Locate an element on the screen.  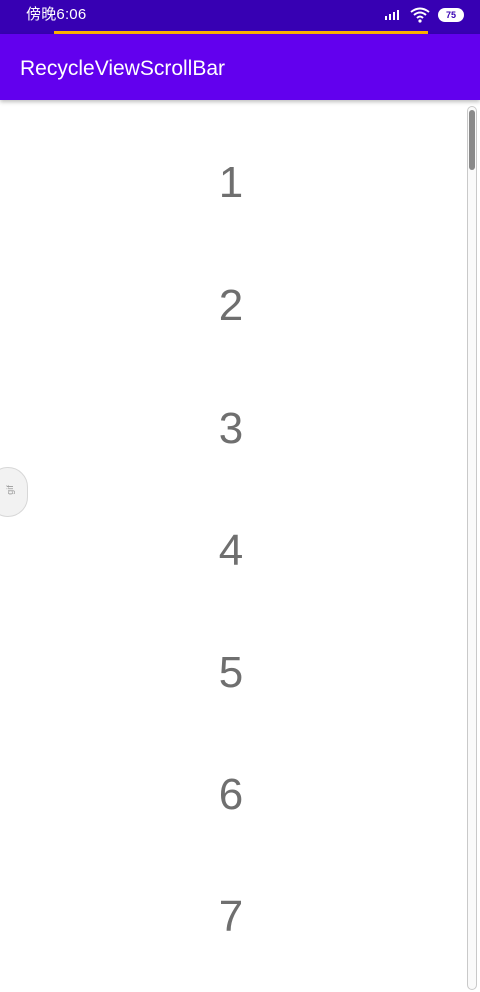
list-item: 6 is located at coordinates (231, 795).